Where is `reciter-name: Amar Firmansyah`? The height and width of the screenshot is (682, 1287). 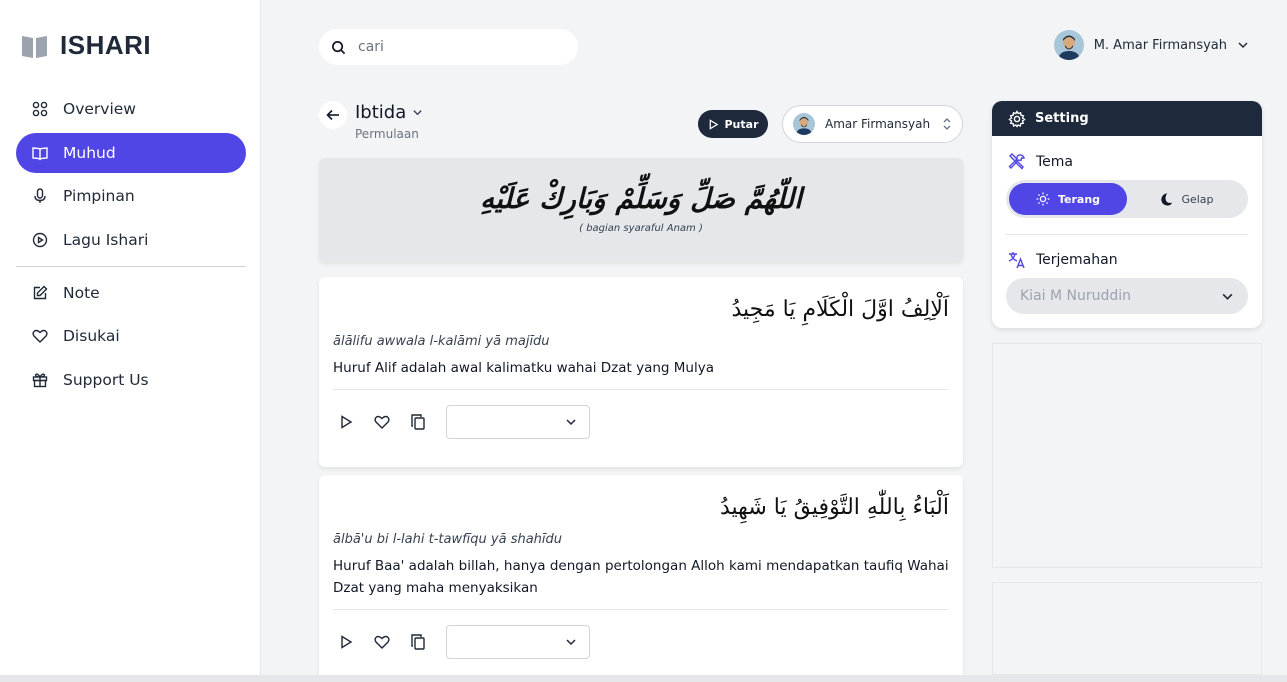
reciter-name: Amar Firmansyah is located at coordinates (878, 124).